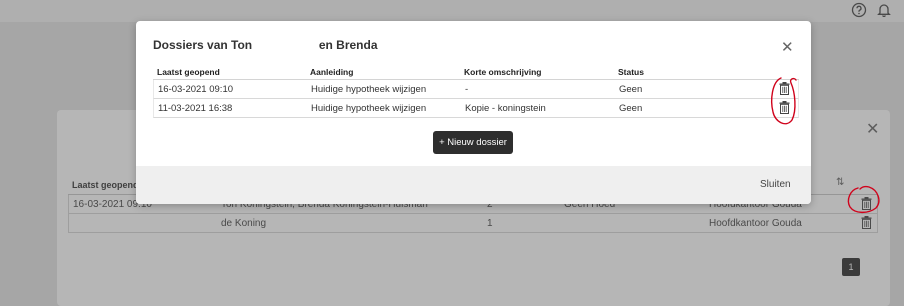 The image size is (904, 306). What do you see at coordinates (195, 108) in the screenshot?
I see `cell-date: 11-03-2021 16:38` at bounding box center [195, 108].